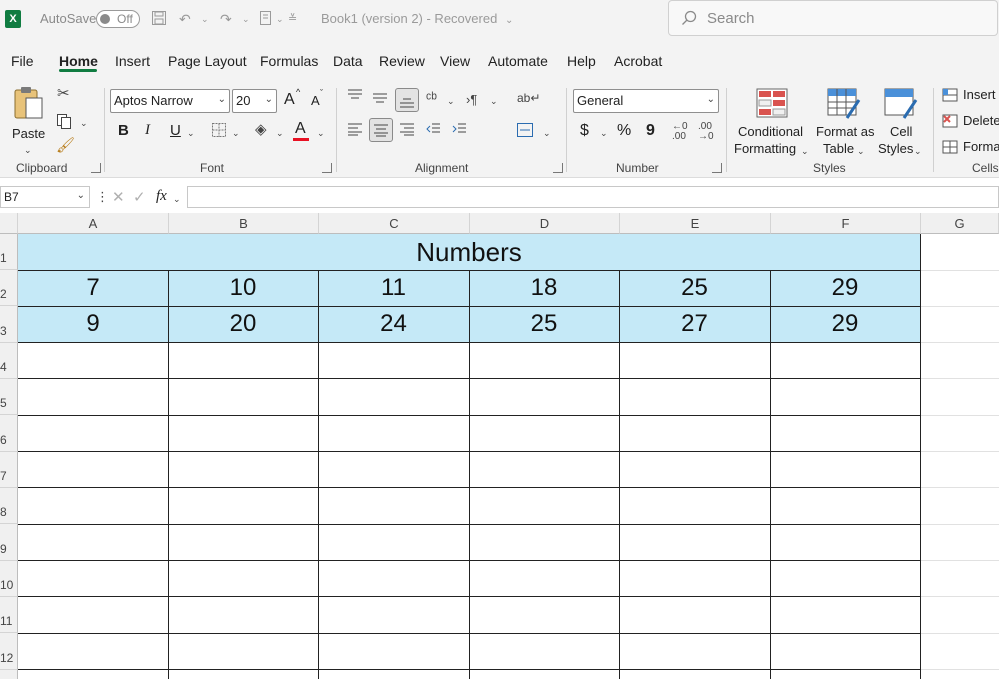 The width and height of the screenshot is (999, 679). What do you see at coordinates (289, 100) in the screenshot?
I see `increase-font-size-button: A` at bounding box center [289, 100].